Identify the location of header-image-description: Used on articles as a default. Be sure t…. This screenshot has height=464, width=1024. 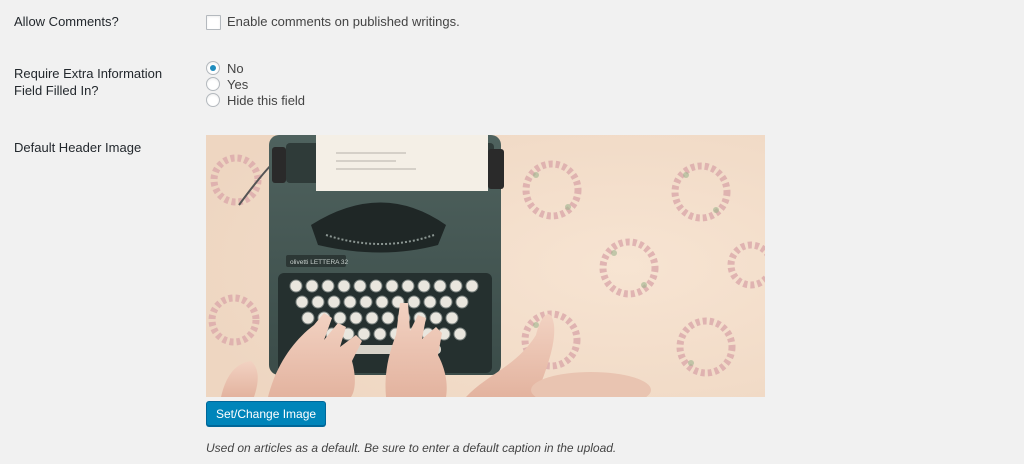
(411, 448).